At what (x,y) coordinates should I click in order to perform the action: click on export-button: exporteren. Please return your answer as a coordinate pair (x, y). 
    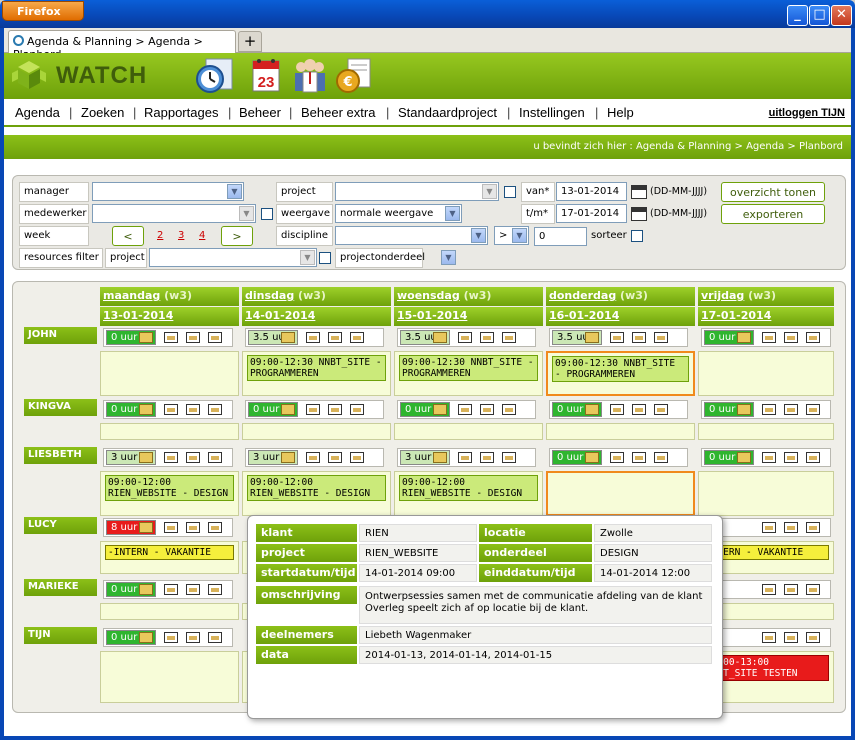
    Looking at the image, I should click on (773, 214).